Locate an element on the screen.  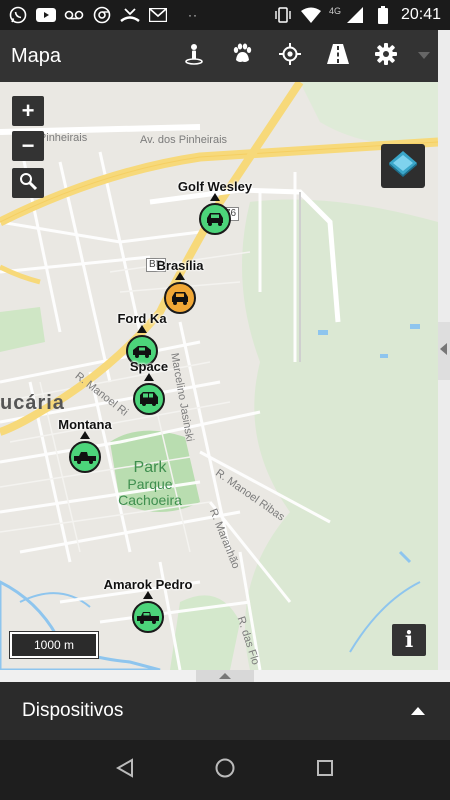
layers-button is located at coordinates (403, 166).